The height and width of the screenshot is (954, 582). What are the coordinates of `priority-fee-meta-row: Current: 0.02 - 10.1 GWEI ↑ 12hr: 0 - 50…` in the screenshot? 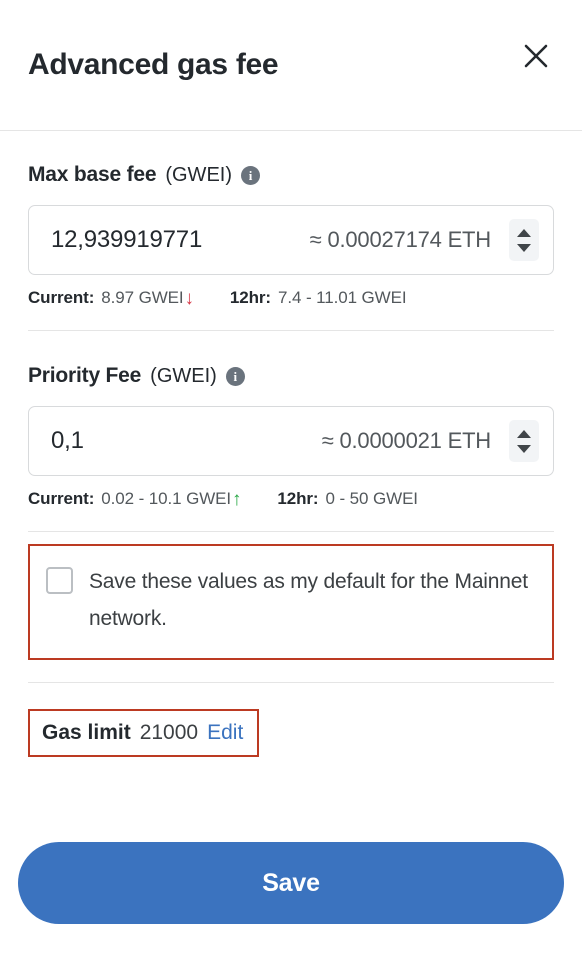 It's located at (291, 499).